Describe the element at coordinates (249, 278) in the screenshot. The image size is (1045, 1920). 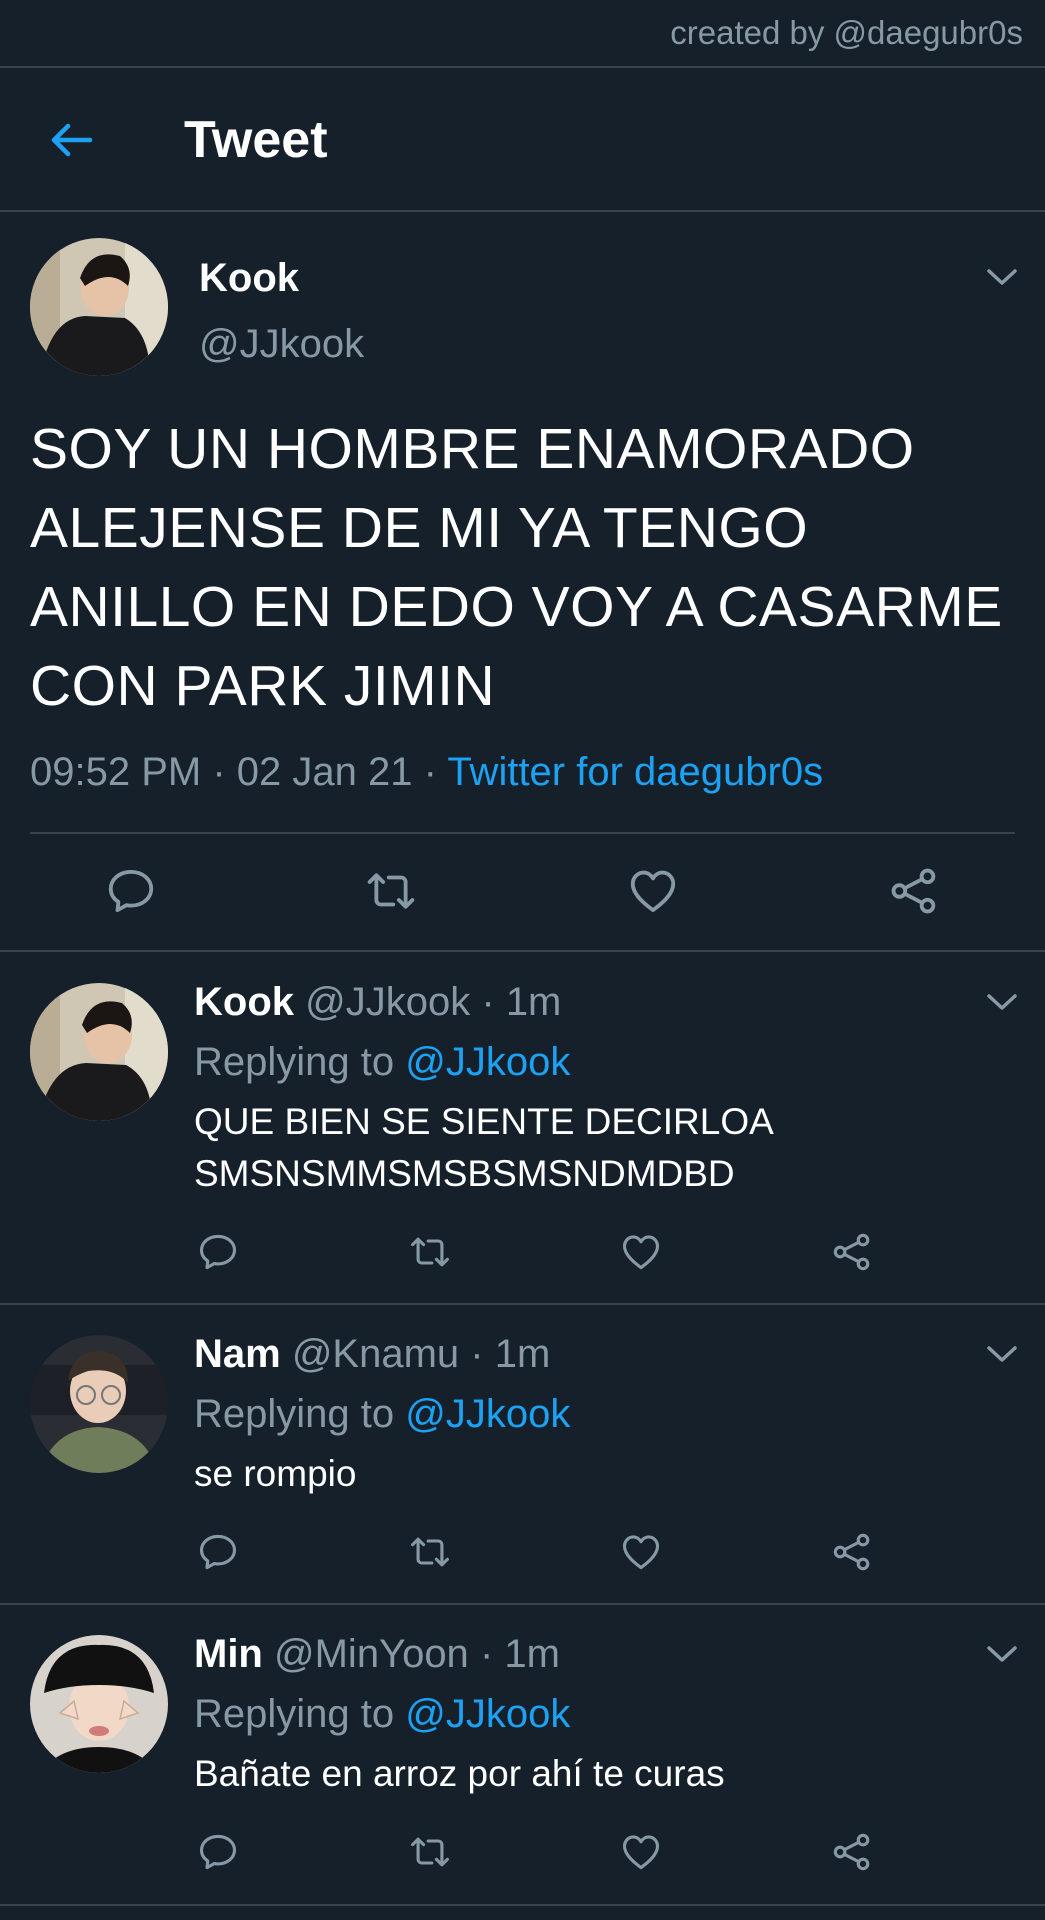
I see `tweet-author-name: Kook` at that location.